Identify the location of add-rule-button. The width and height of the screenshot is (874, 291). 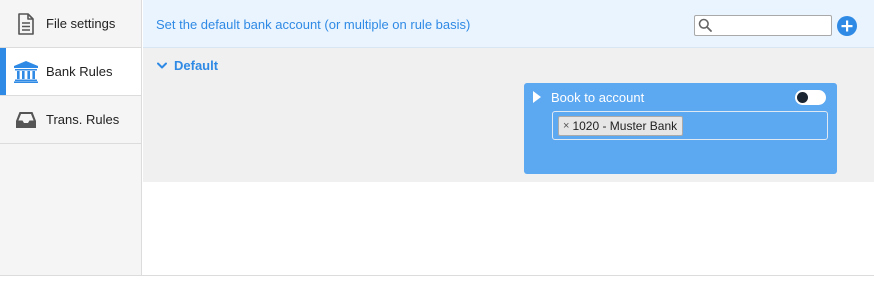
(847, 26).